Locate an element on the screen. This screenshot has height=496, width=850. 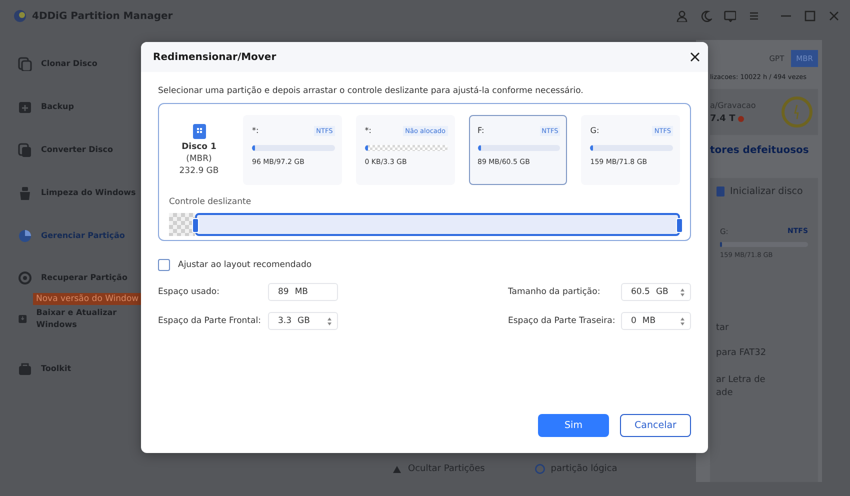
health-ring-icon is located at coordinates (797, 112).